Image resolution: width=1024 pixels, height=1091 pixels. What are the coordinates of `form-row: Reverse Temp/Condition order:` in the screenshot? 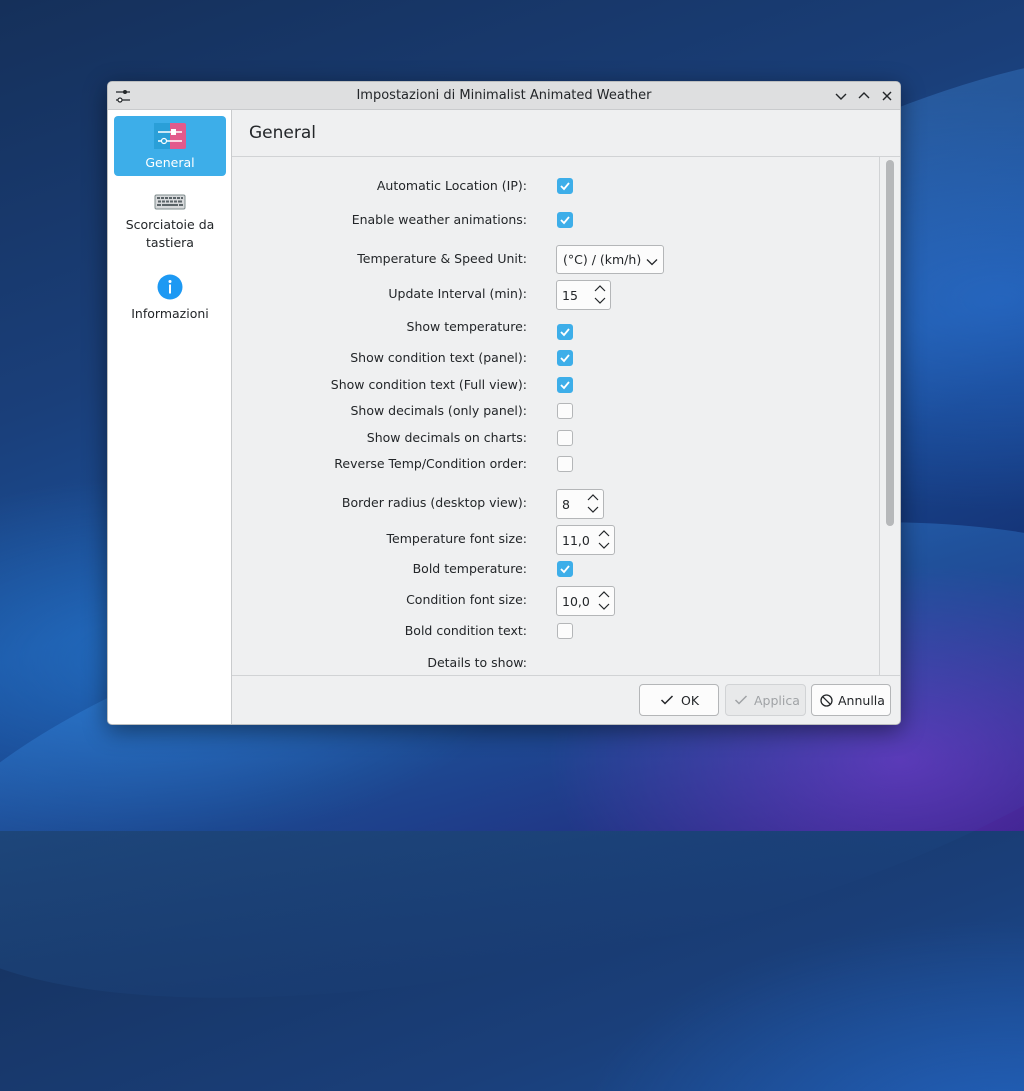 It's located at (555, 464).